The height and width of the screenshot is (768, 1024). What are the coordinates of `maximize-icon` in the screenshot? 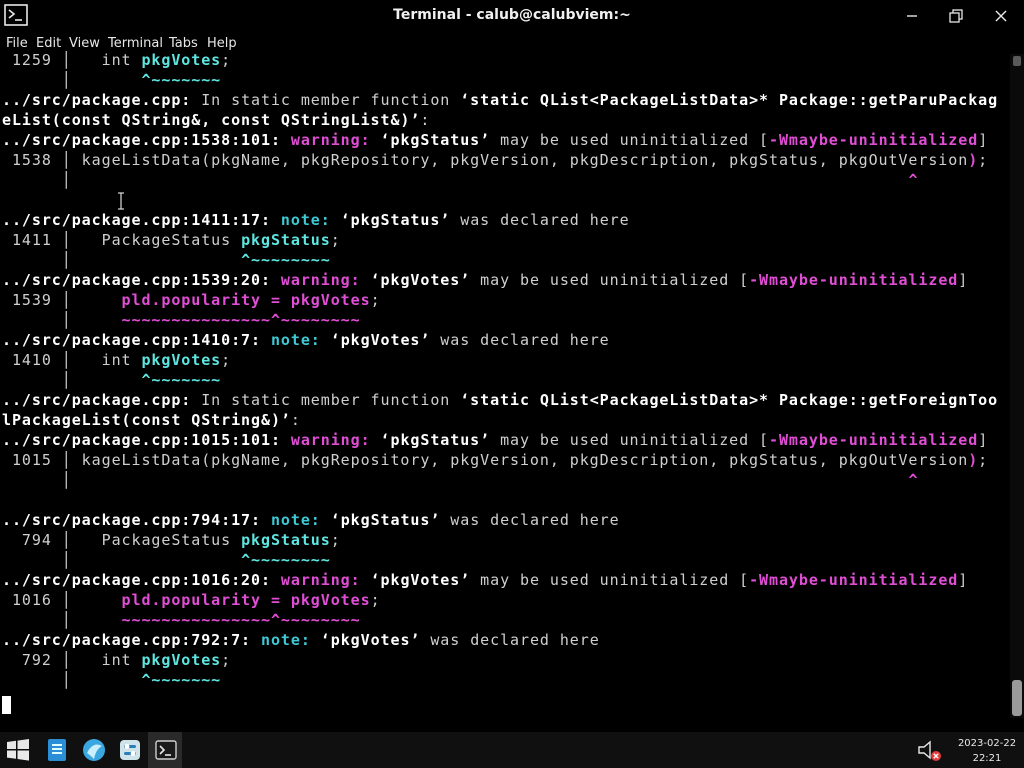 It's located at (956, 16).